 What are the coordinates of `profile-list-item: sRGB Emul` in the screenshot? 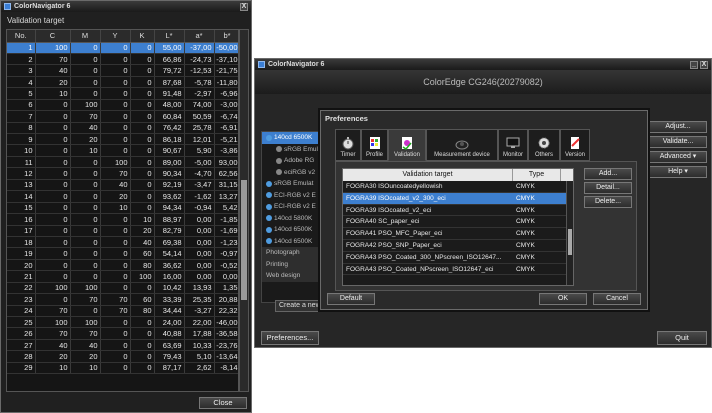 It's located at (291, 150).